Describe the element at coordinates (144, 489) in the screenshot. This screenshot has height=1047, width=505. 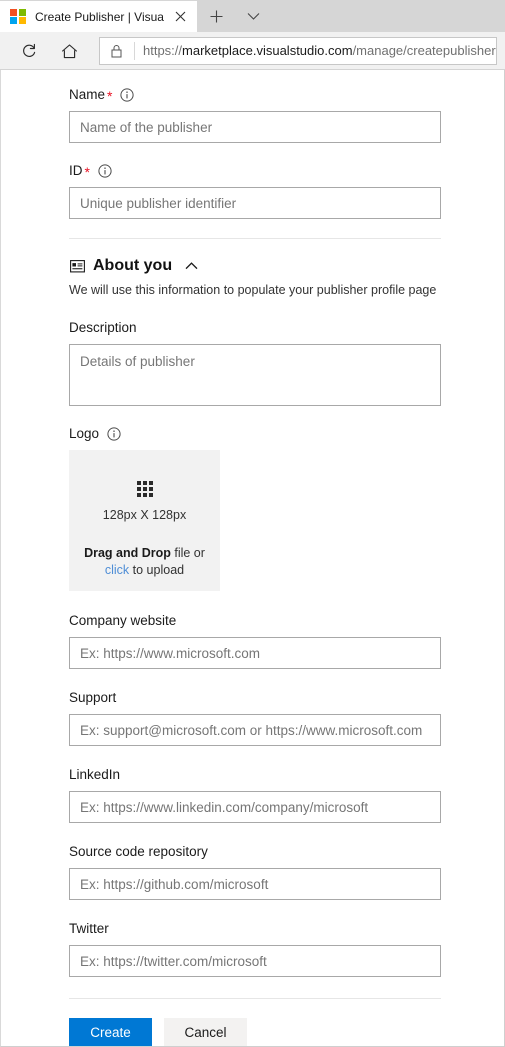
I see `grid-icon` at that location.